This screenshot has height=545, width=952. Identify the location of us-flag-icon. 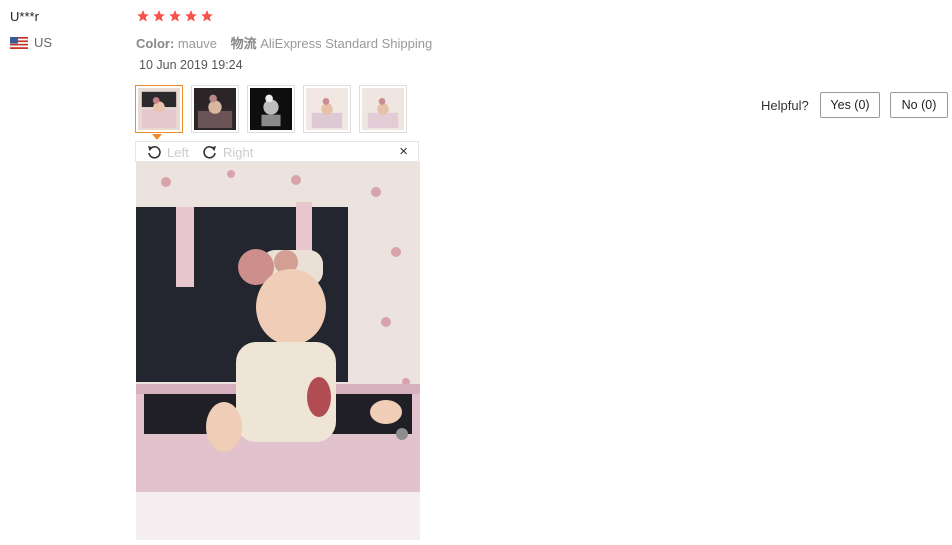
(19, 42).